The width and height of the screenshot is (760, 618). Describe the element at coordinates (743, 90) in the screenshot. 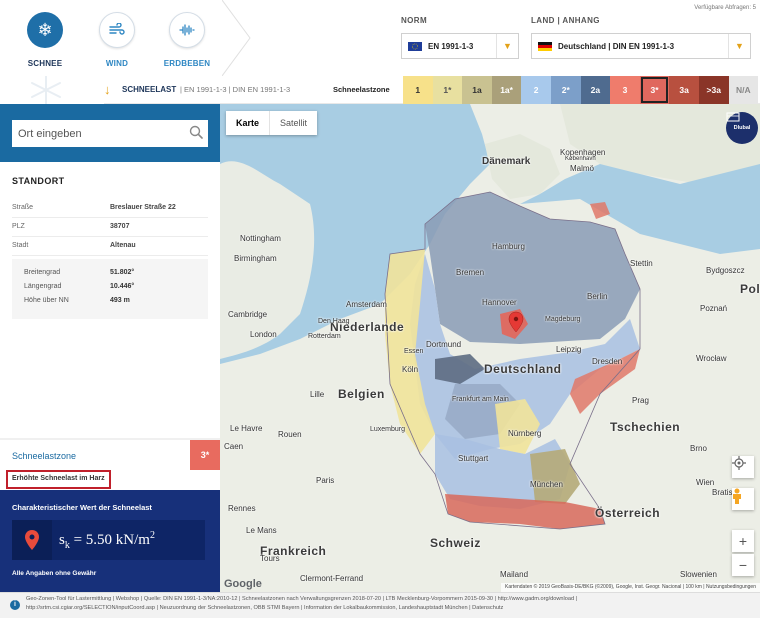

I see `zone-legend-item: N/A` at that location.